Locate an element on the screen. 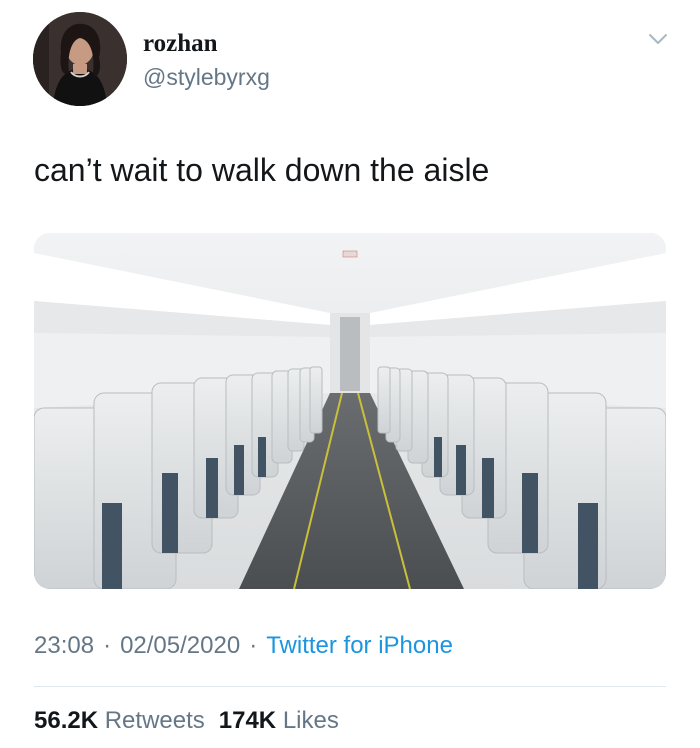 The height and width of the screenshot is (748, 700). avatar is located at coordinates (80, 59).